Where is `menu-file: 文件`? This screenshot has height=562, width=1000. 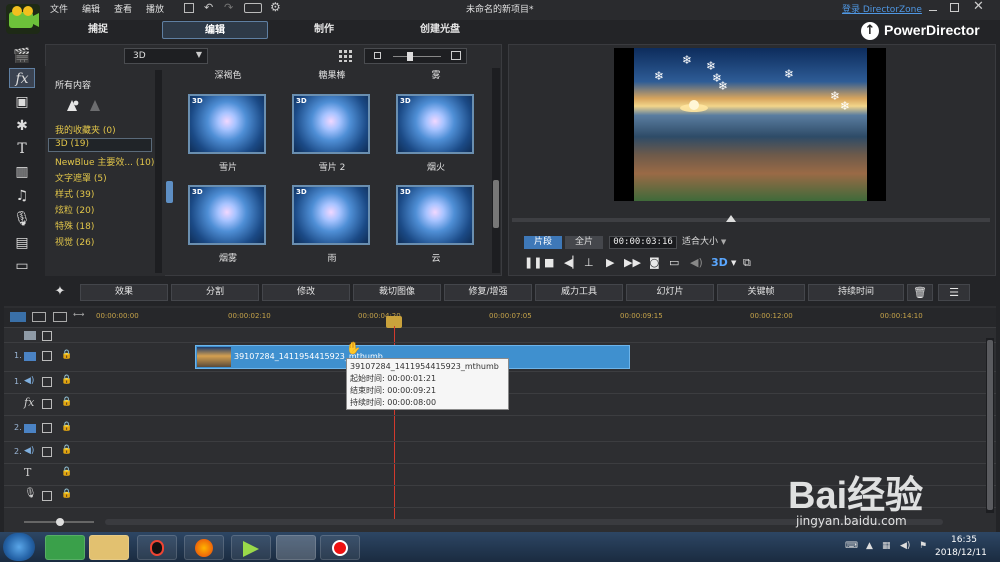 menu-file: 文件 is located at coordinates (59, 8).